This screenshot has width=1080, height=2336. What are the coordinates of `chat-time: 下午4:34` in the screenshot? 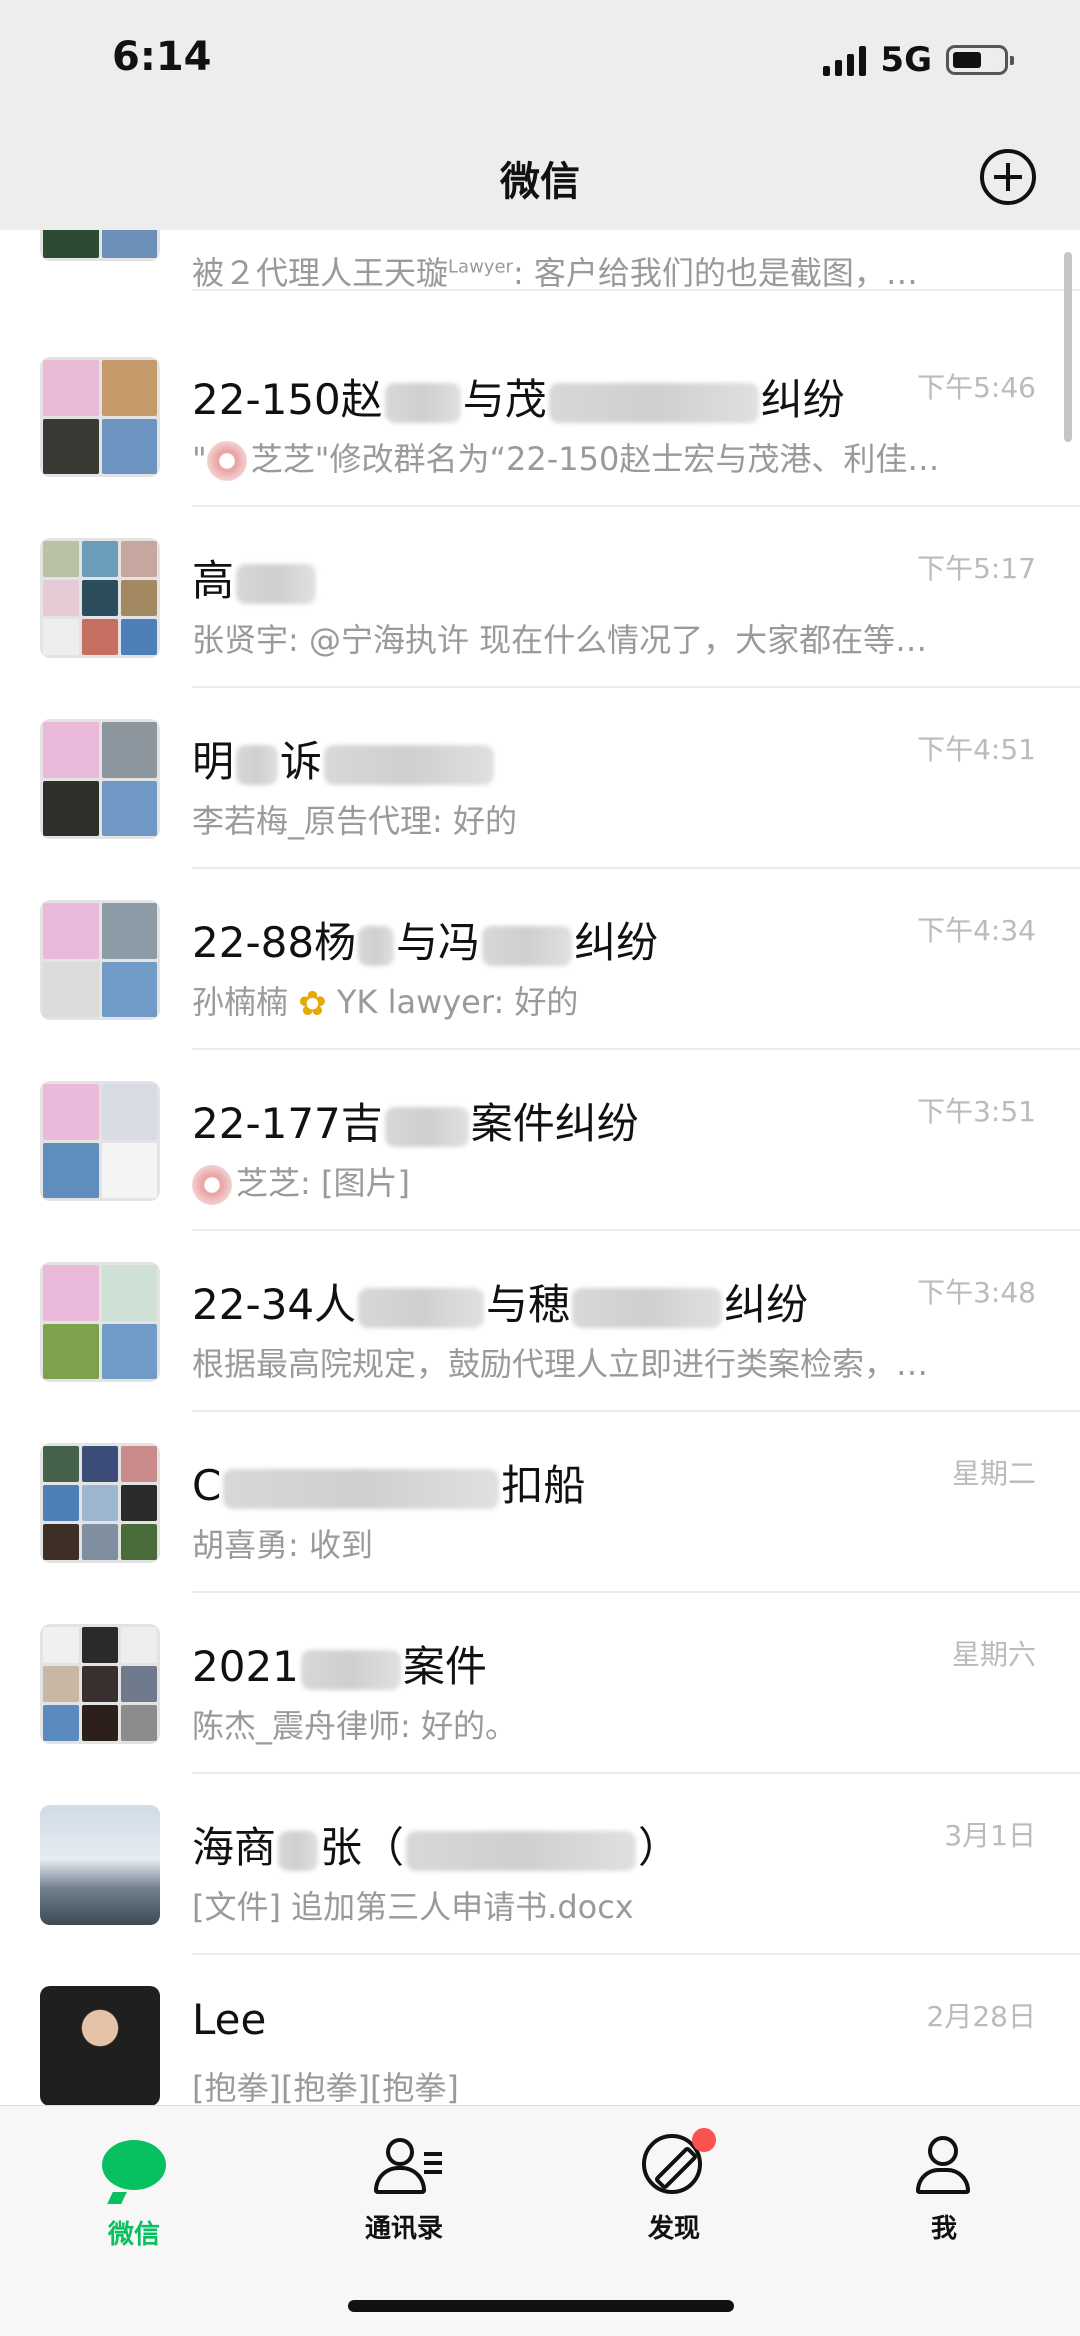 It's located at (976, 930).